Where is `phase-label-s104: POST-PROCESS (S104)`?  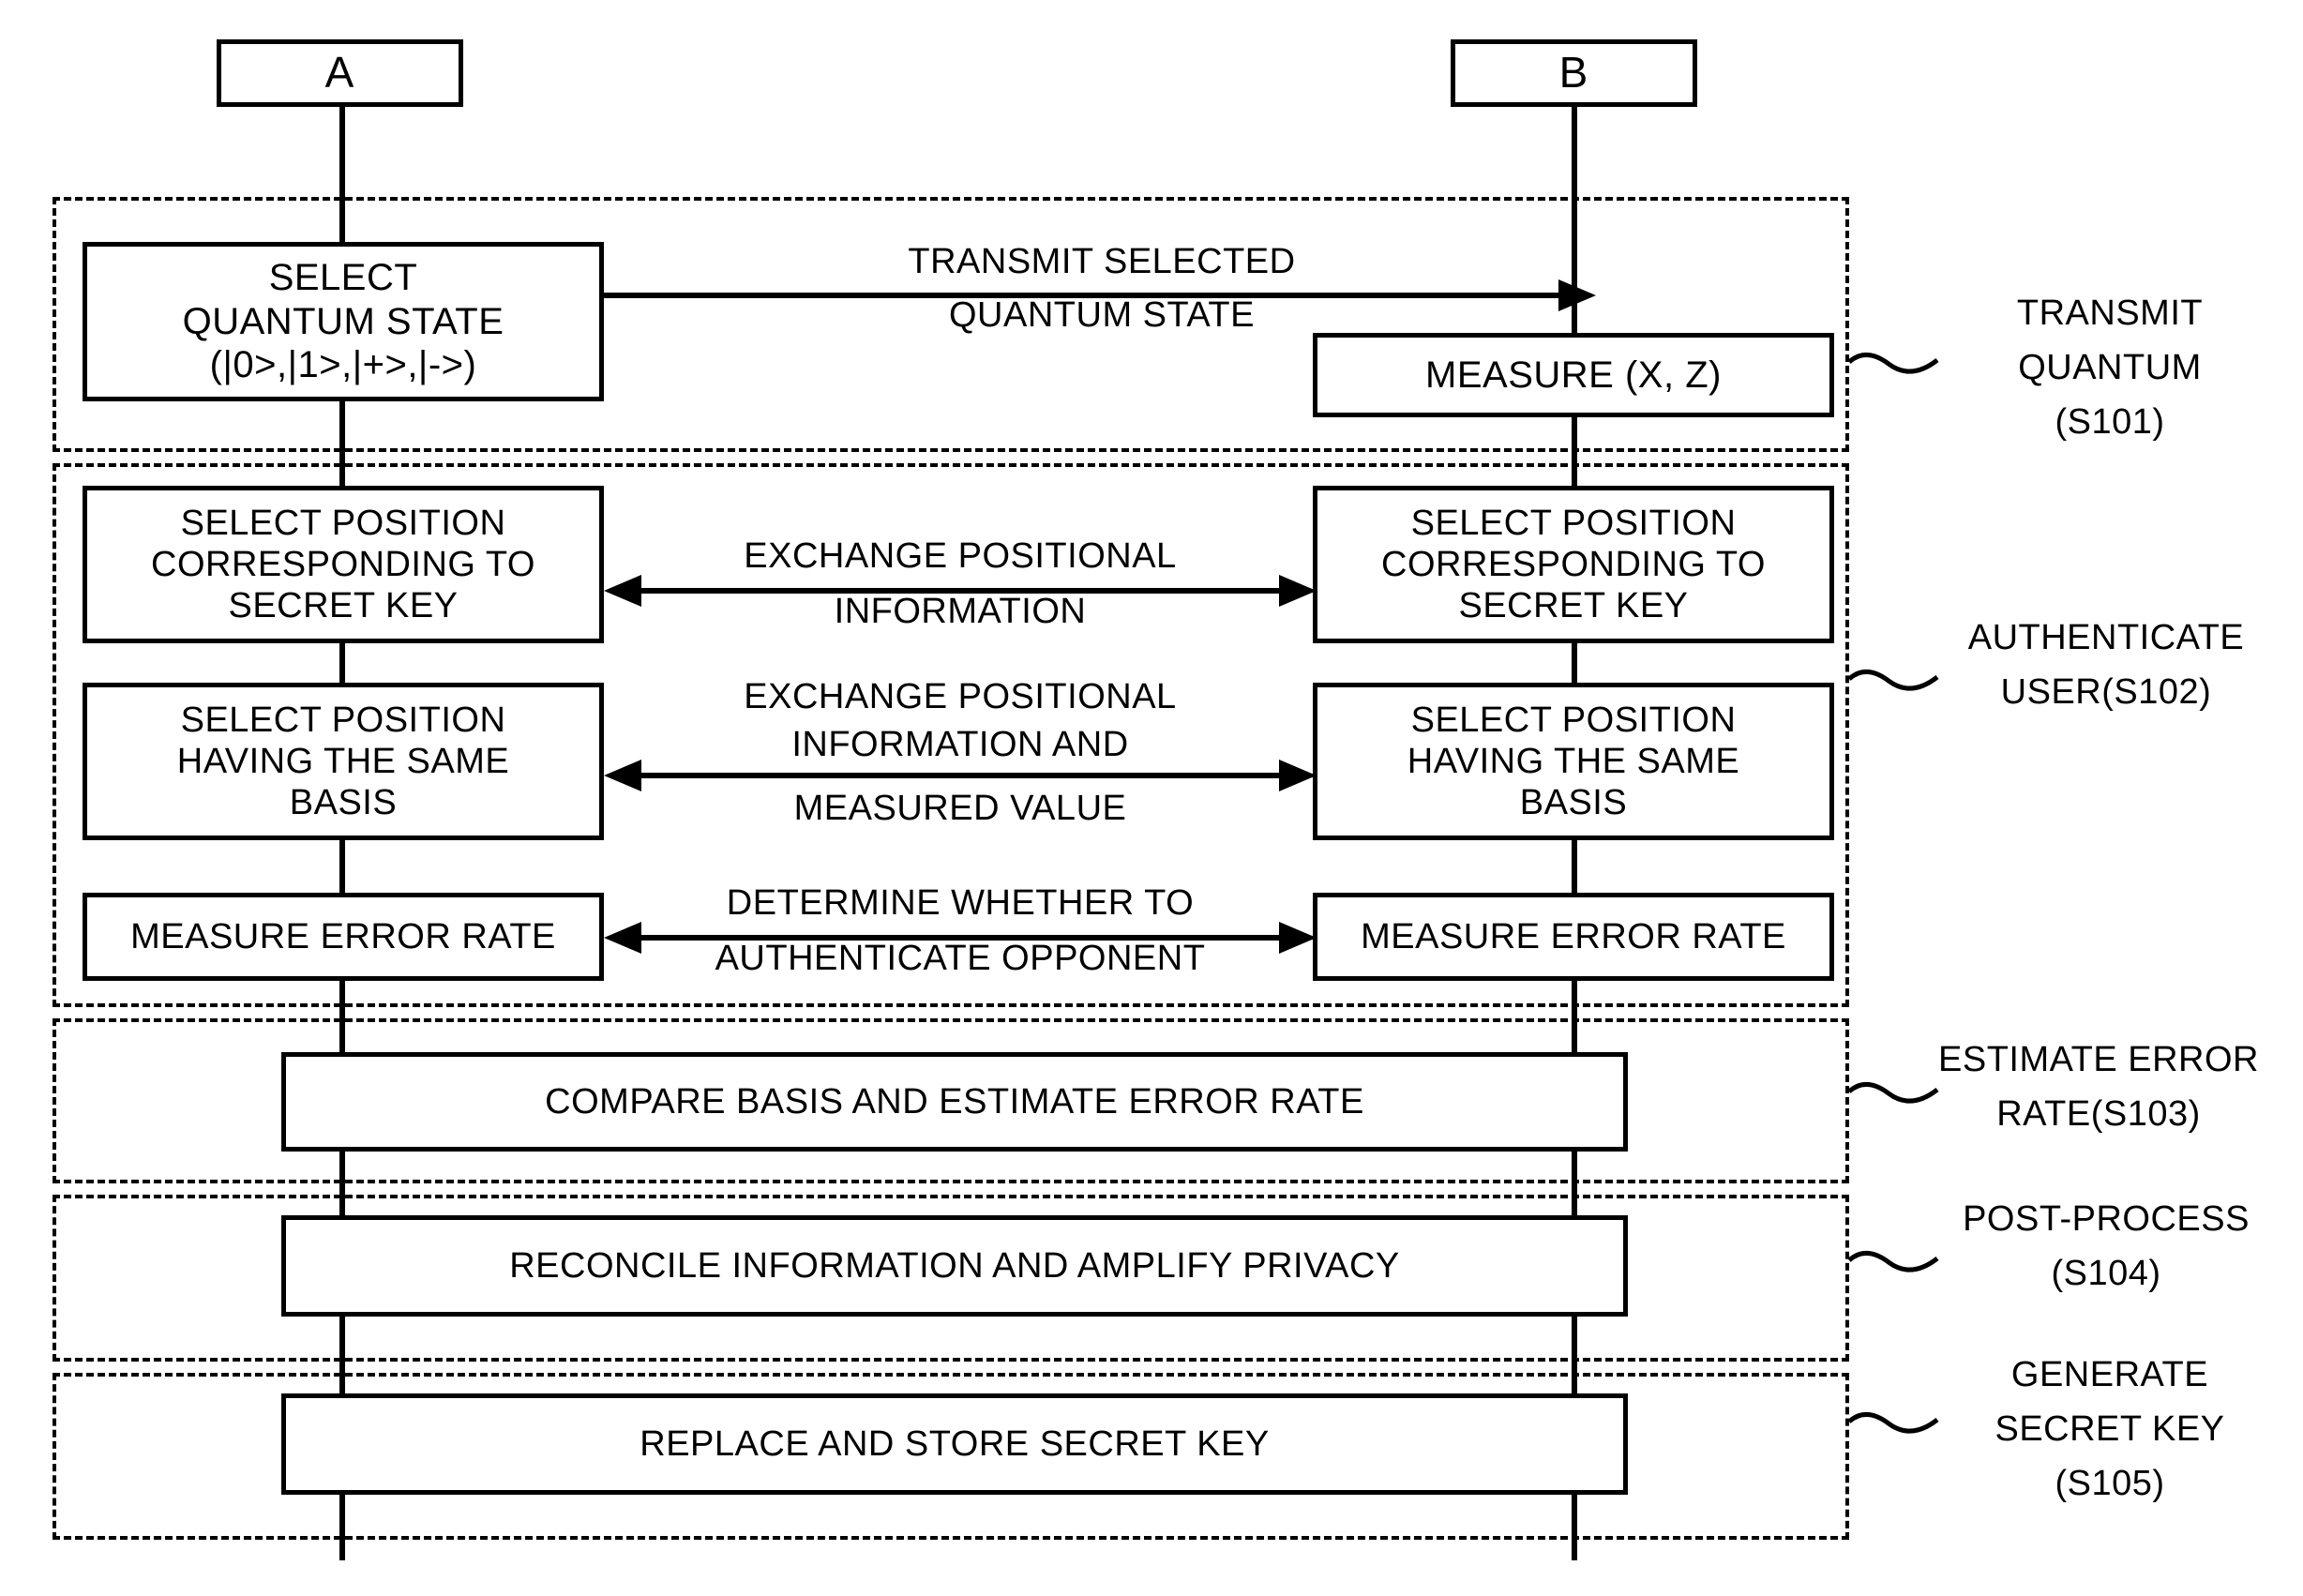 phase-label-s104: POST-PROCESS (S104) is located at coordinates (2106, 1246).